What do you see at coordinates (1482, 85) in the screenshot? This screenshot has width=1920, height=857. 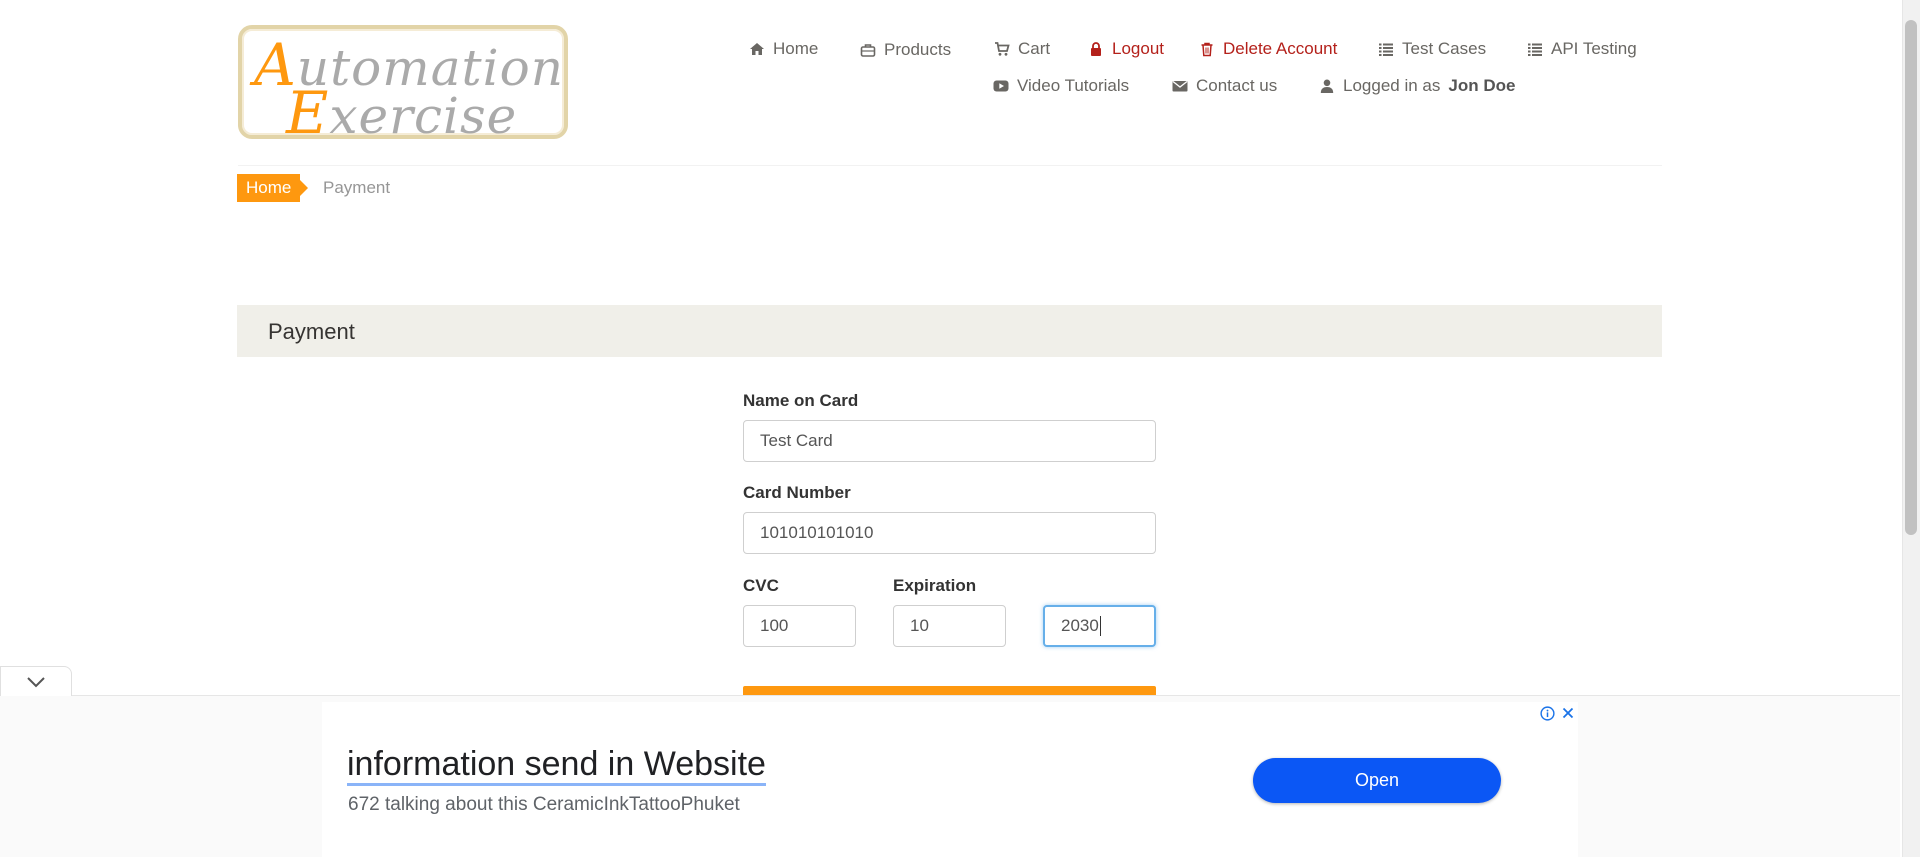 I see `logged-in-username: Jon Doe` at bounding box center [1482, 85].